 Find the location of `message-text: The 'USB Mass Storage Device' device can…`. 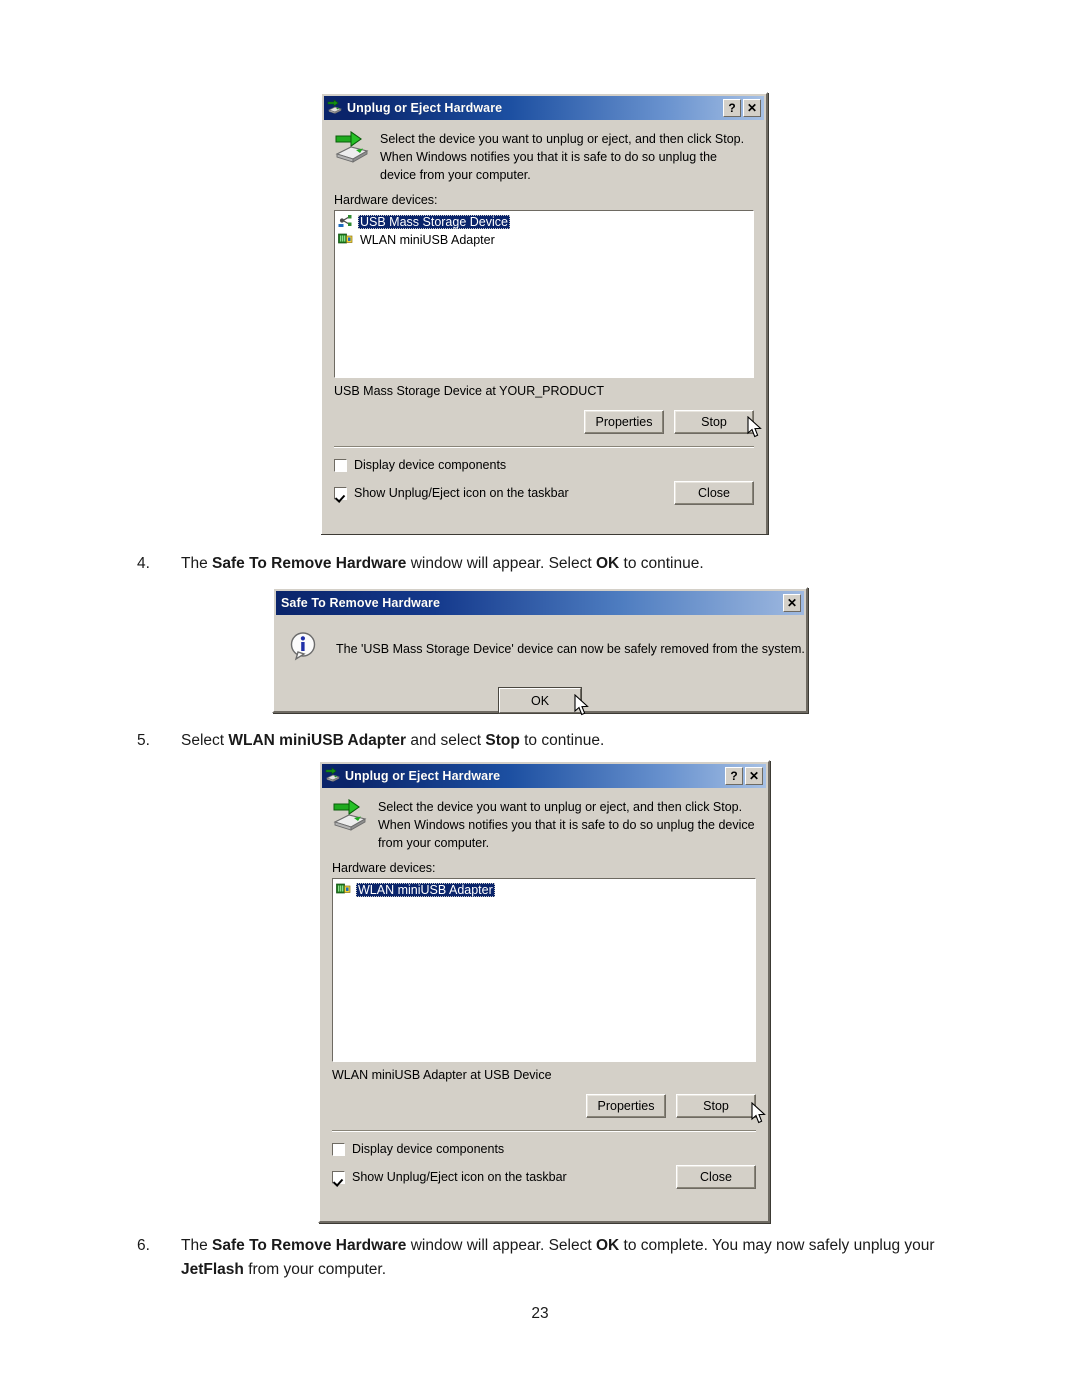

message-text: The 'USB Mass Storage Device' device can… is located at coordinates (570, 648).